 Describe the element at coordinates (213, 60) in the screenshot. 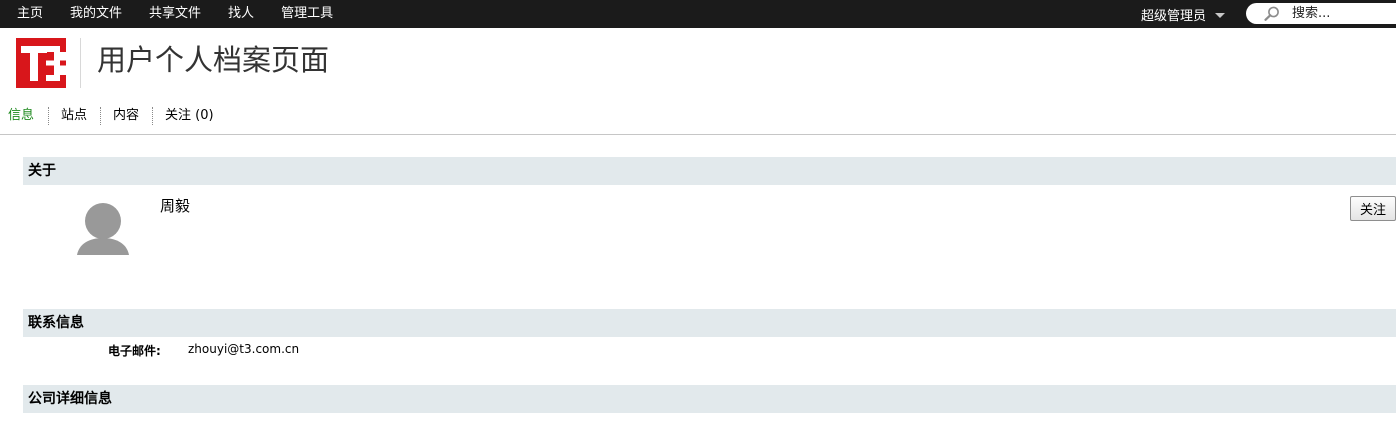

I see `page-title: 用户个人档案页面` at that location.